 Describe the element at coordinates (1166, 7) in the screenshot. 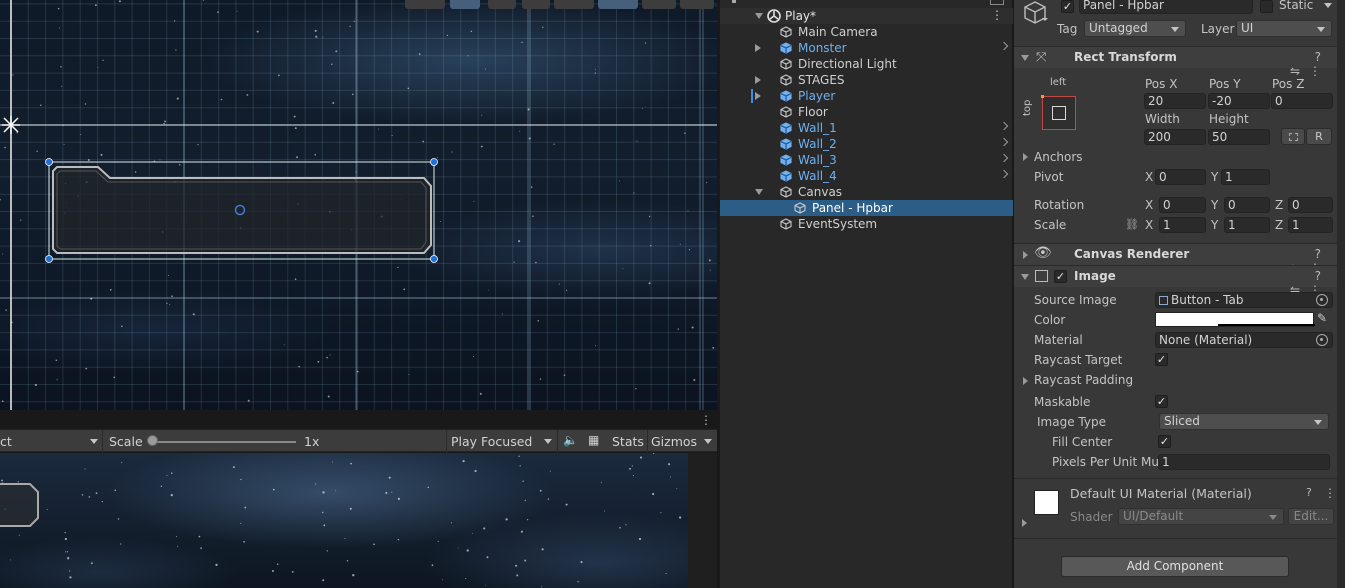

I see `object-name-field: Panel - Hpbar` at that location.